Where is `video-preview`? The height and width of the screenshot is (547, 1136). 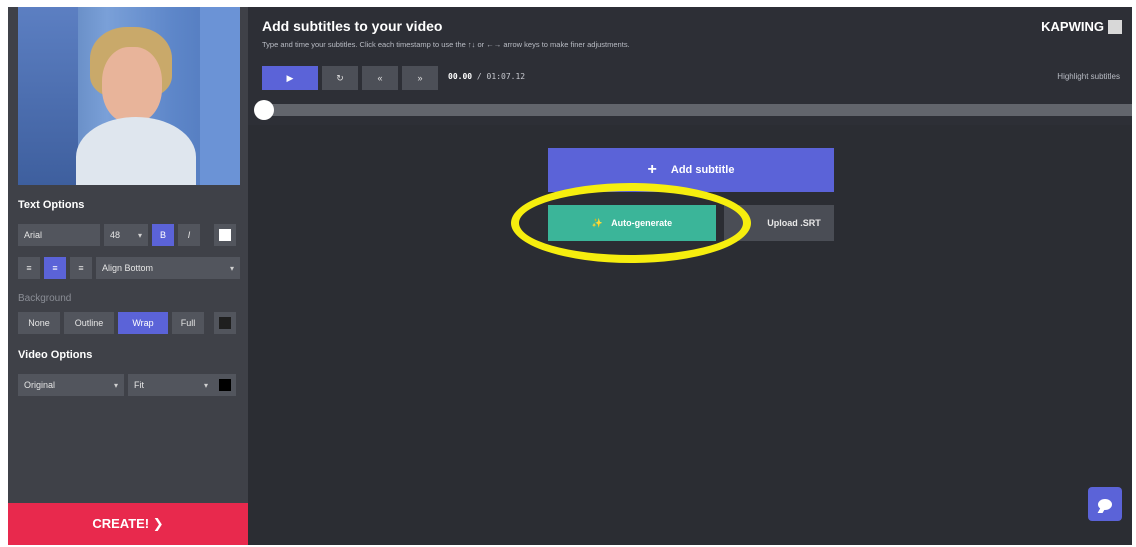 video-preview is located at coordinates (129, 96).